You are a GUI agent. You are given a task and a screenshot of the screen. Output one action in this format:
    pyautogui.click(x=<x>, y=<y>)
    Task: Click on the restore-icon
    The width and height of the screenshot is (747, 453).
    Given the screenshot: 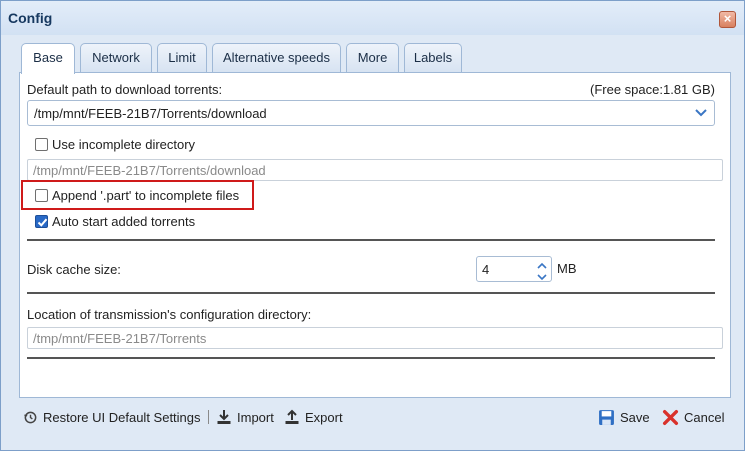 What is the action you would take?
    pyautogui.click(x=30, y=417)
    